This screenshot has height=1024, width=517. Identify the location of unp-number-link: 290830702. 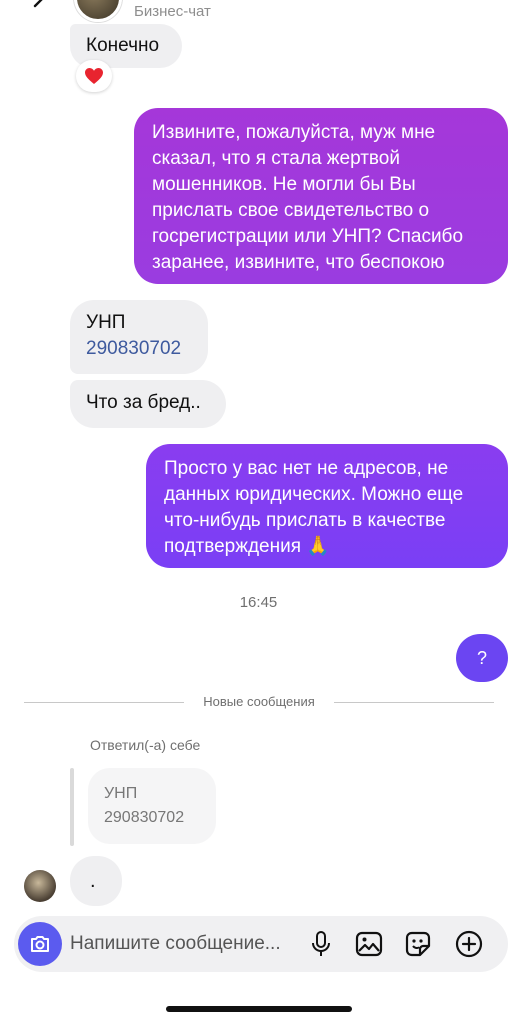
(139, 349).